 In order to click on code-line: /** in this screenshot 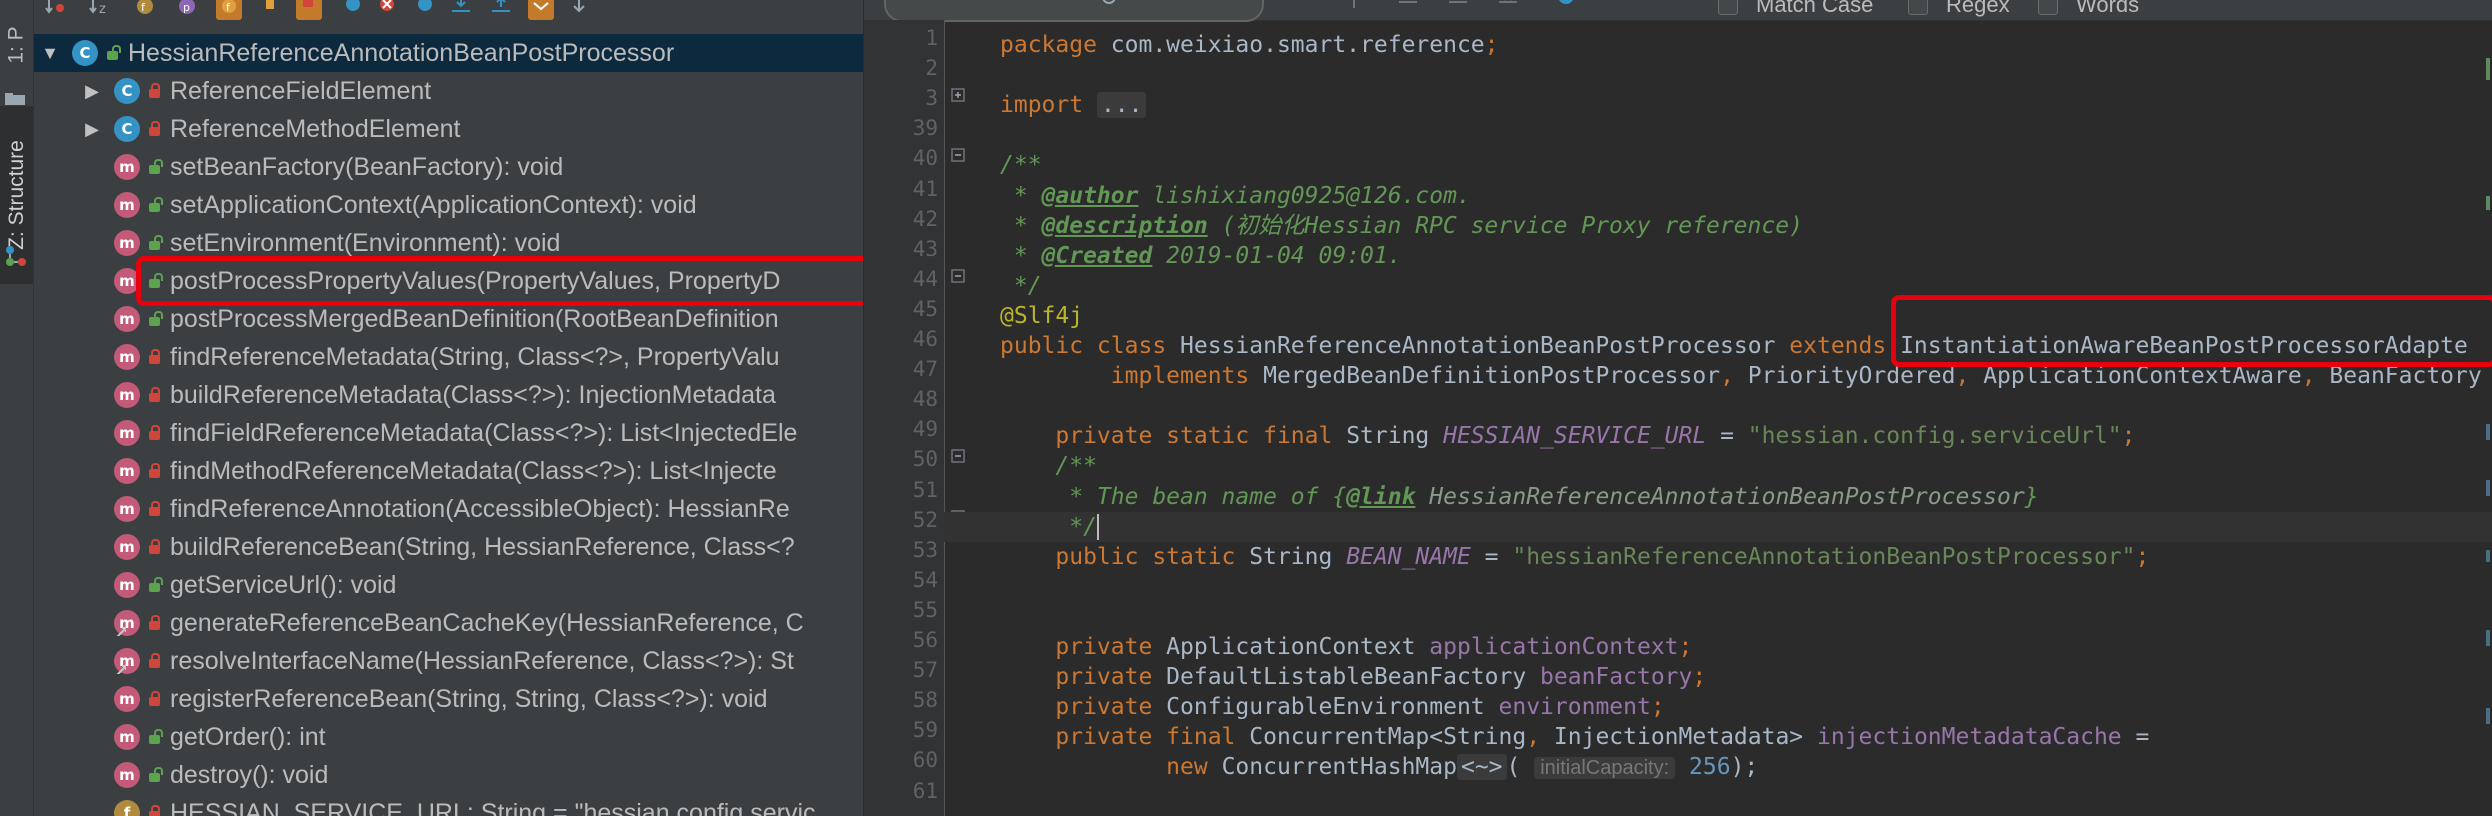, I will do `click(1048, 466)`.